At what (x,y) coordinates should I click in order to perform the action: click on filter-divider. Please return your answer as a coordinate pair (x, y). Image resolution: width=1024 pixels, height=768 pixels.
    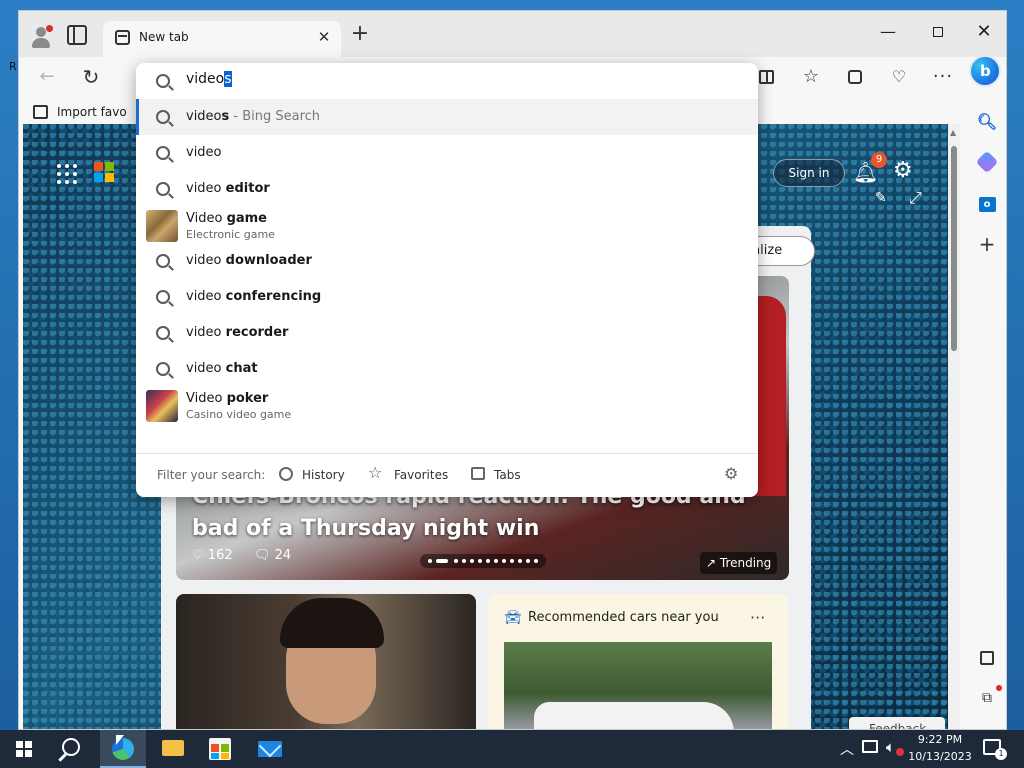
    Looking at the image, I should click on (447, 453).